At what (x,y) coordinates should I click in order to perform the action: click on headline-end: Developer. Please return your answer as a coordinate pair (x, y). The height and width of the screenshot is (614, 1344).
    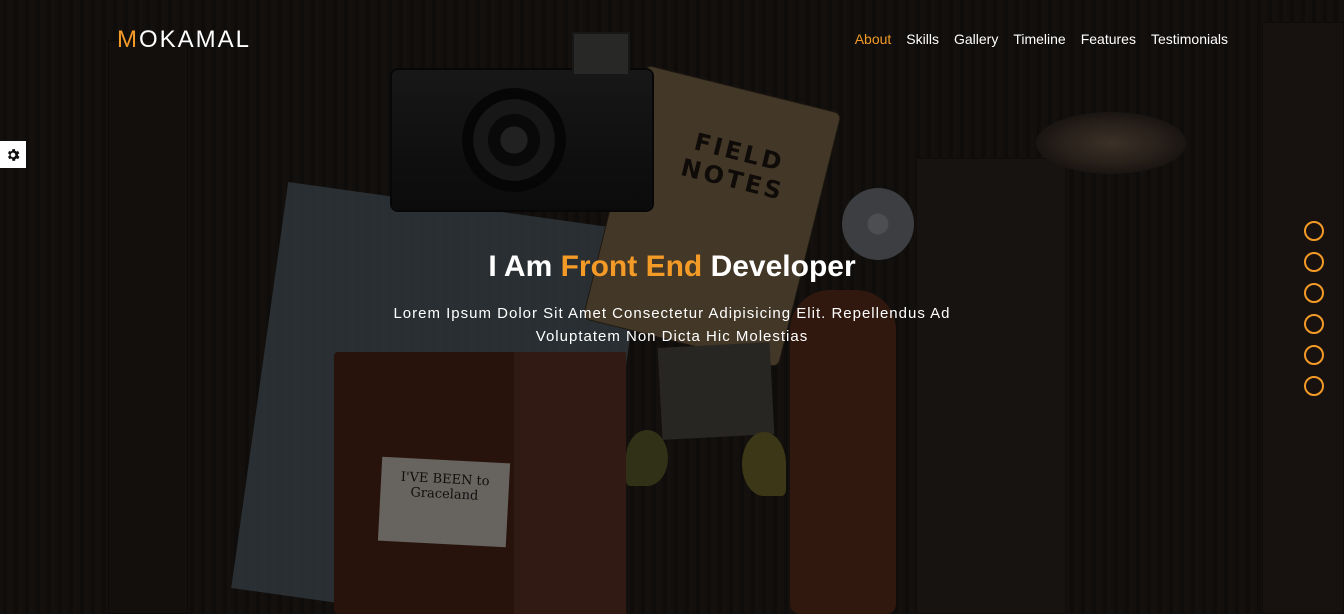
    Looking at the image, I should click on (779, 266).